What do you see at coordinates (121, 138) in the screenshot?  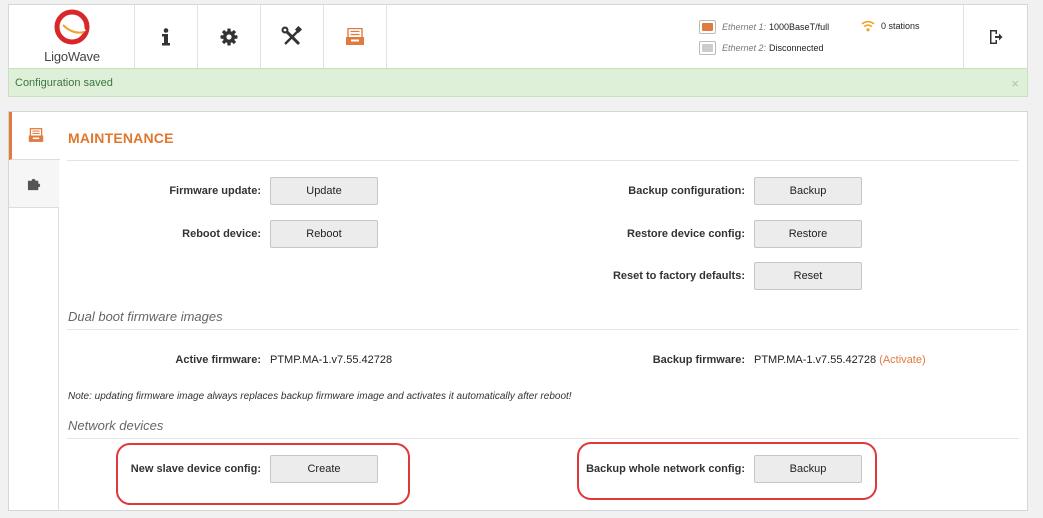 I see `page-title: MAINTENANCE` at bounding box center [121, 138].